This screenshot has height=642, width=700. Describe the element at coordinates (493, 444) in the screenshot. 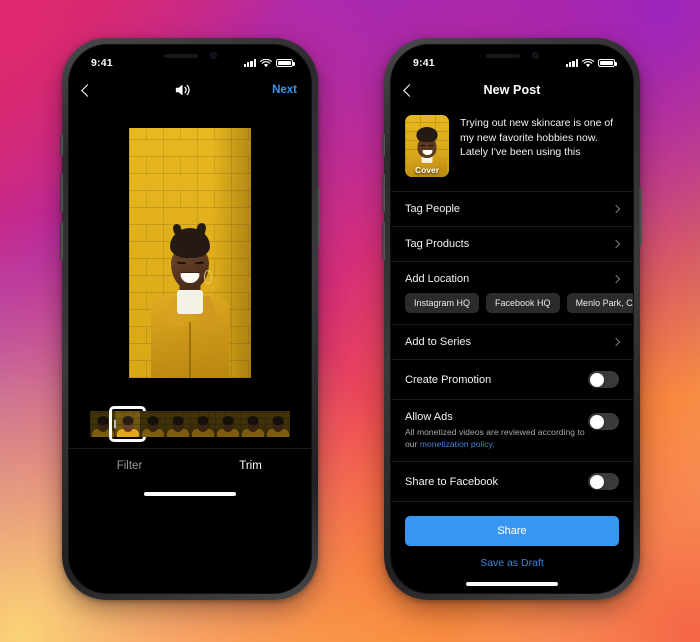

I see `allow-ads-text-end: .` at that location.